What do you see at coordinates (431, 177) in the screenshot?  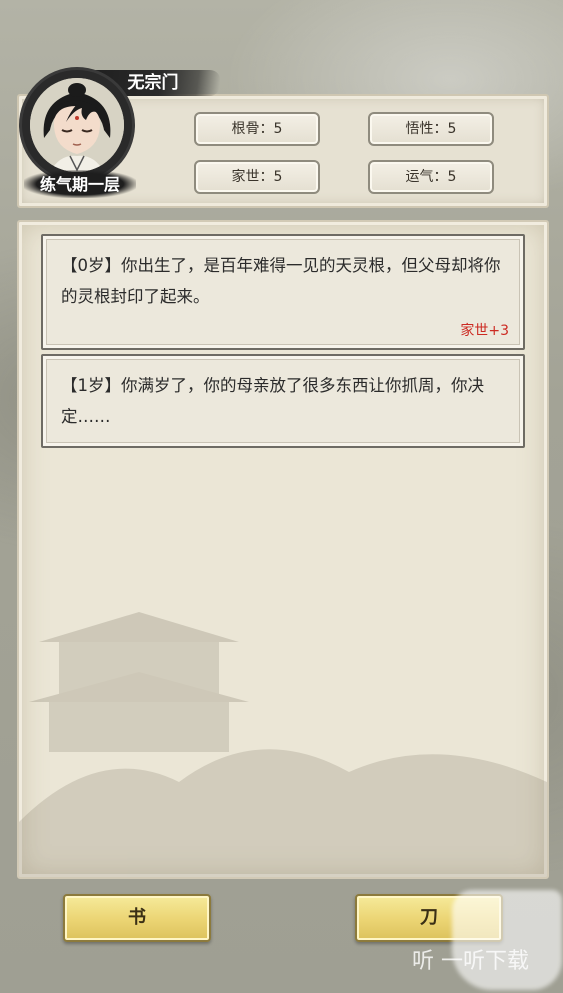 I see `stat-luck: 运气：5` at bounding box center [431, 177].